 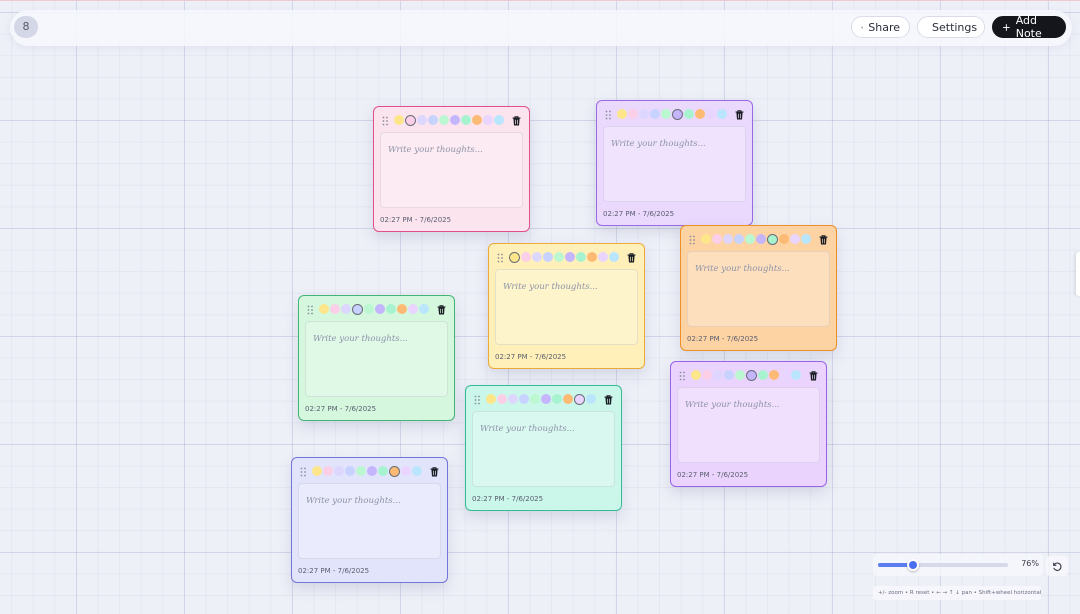 I want to click on zoom-slider, so click(x=943, y=565).